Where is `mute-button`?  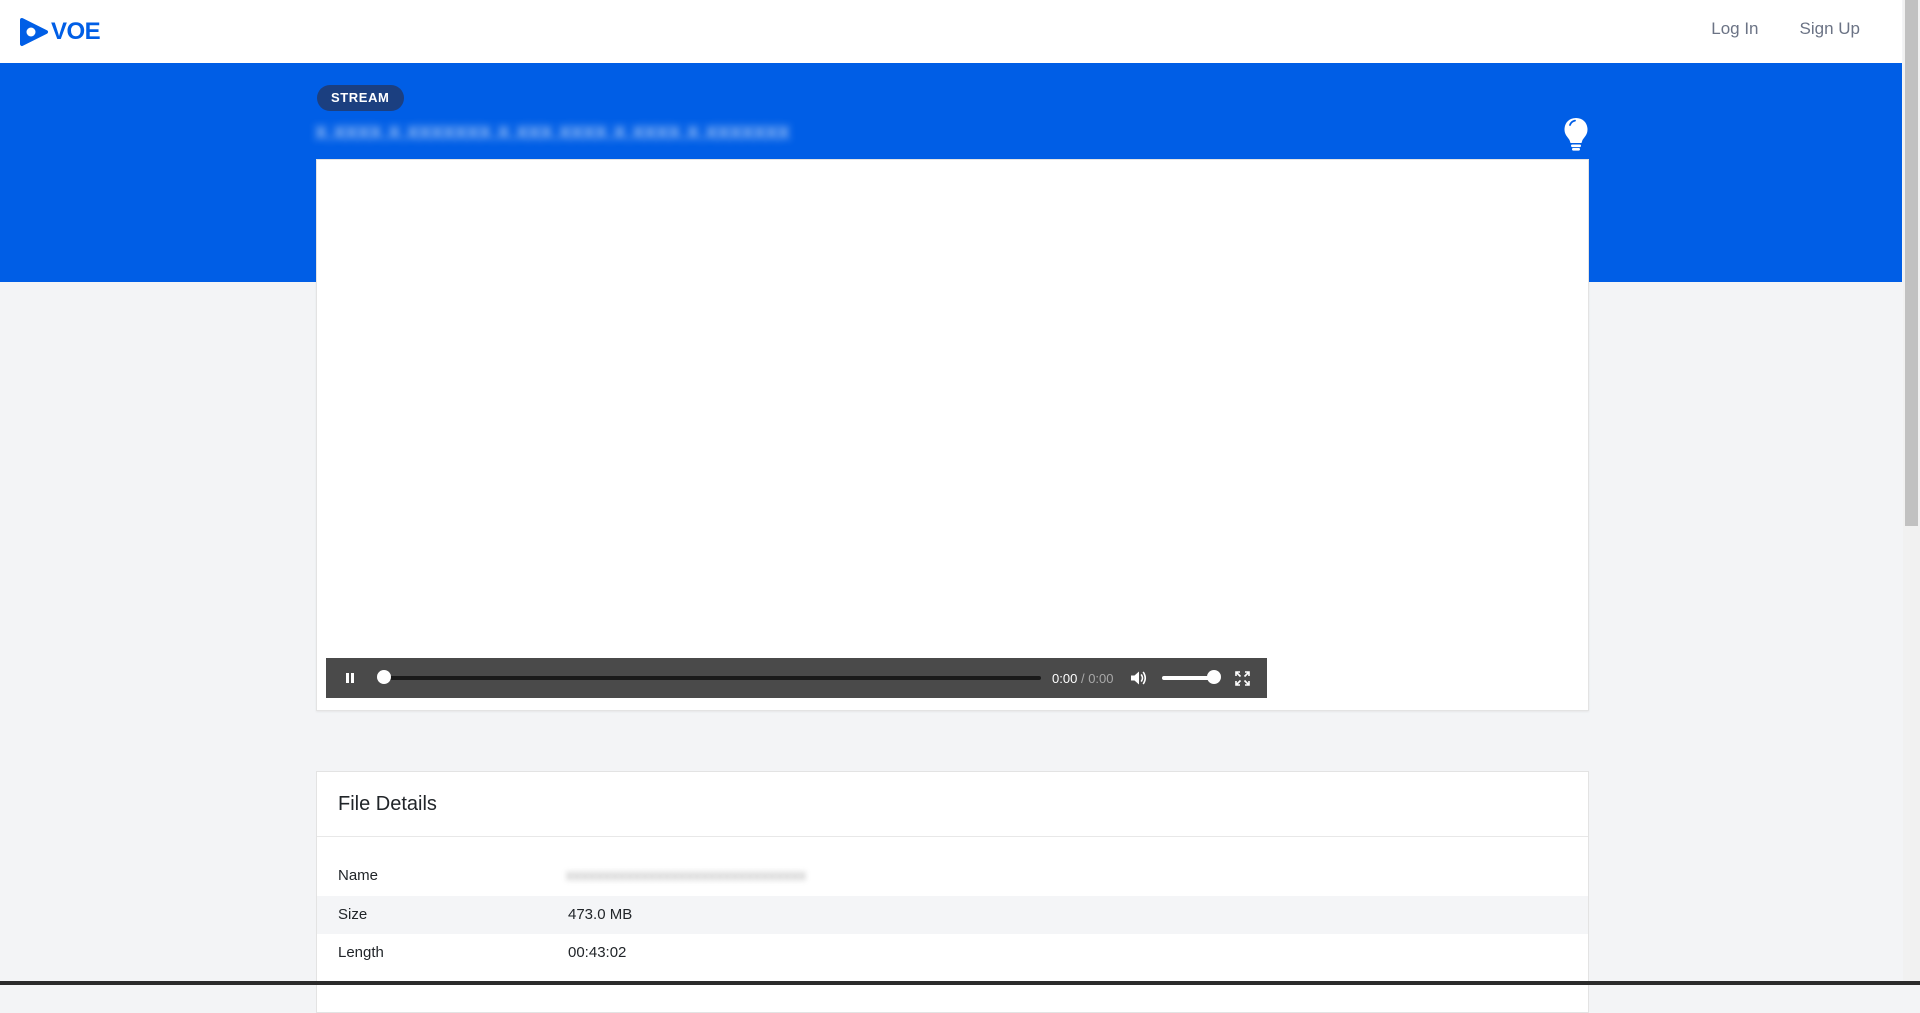 mute-button is located at coordinates (1139, 678).